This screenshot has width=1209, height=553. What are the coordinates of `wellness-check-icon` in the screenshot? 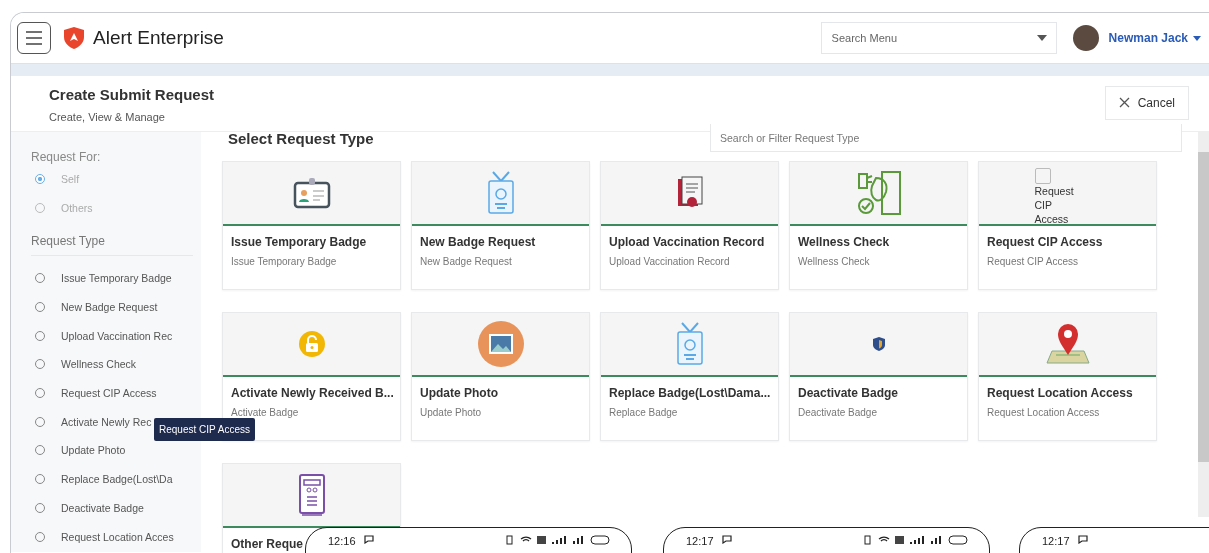 It's located at (878, 193).